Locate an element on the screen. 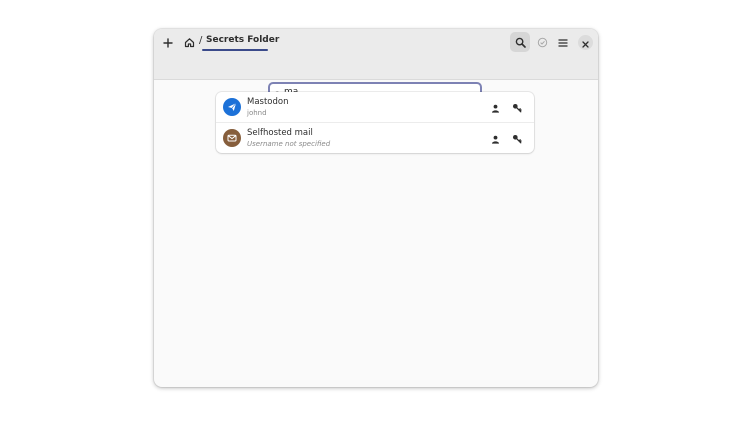 The height and width of the screenshot is (423, 752). main-menu-button is located at coordinates (563, 42).